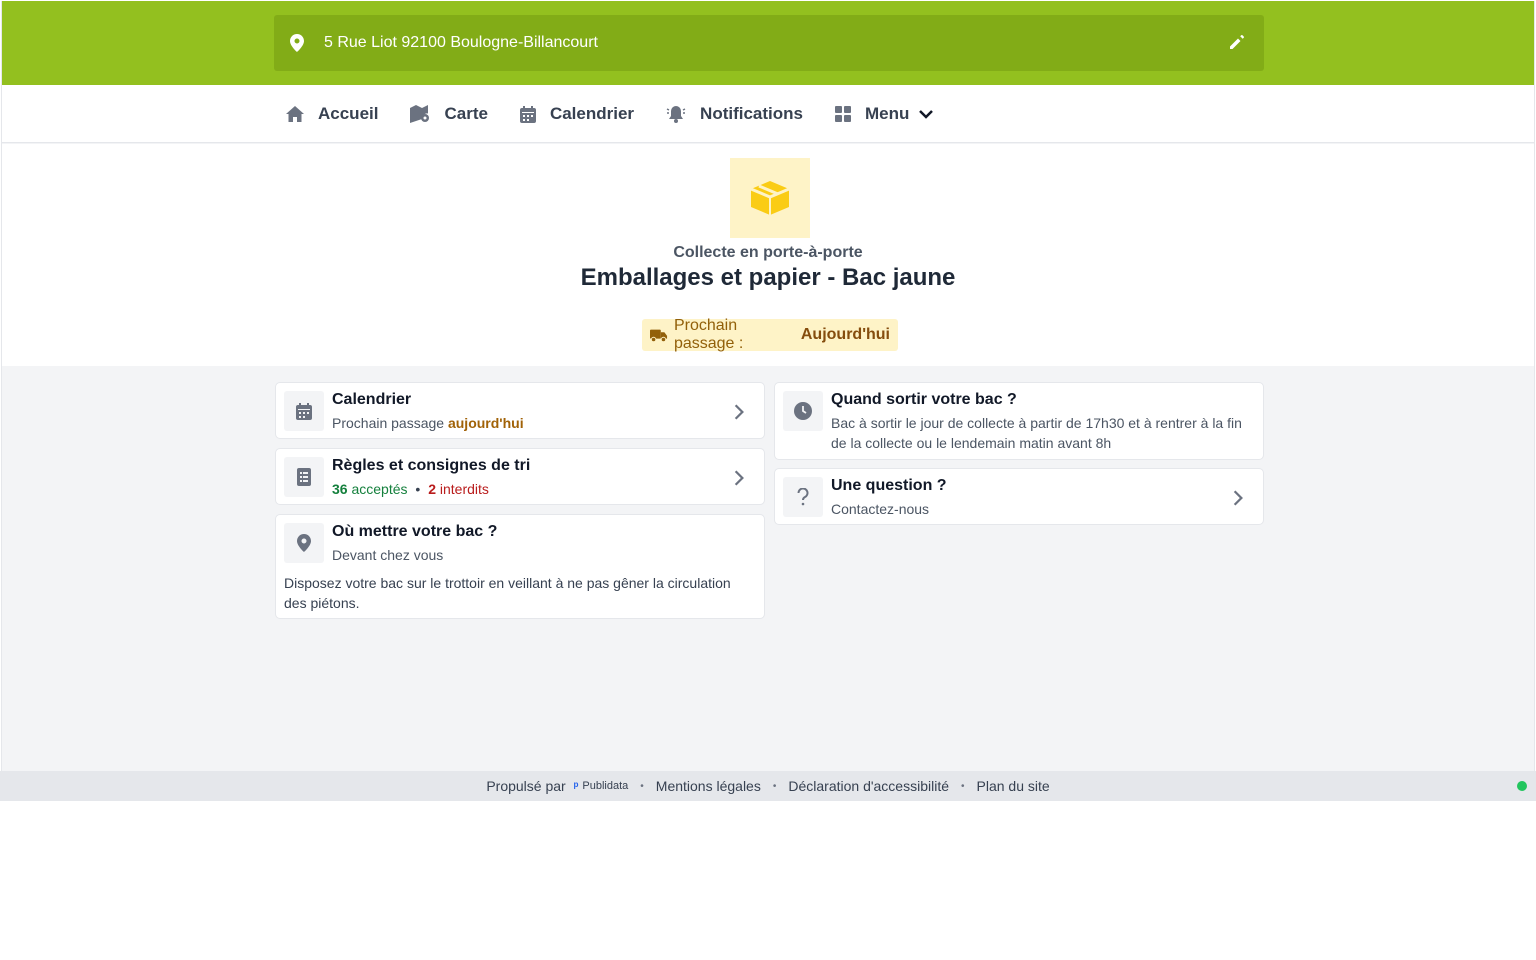 The image size is (1536, 960). What do you see at coordinates (659, 336) in the screenshot?
I see `truck-icon` at bounding box center [659, 336].